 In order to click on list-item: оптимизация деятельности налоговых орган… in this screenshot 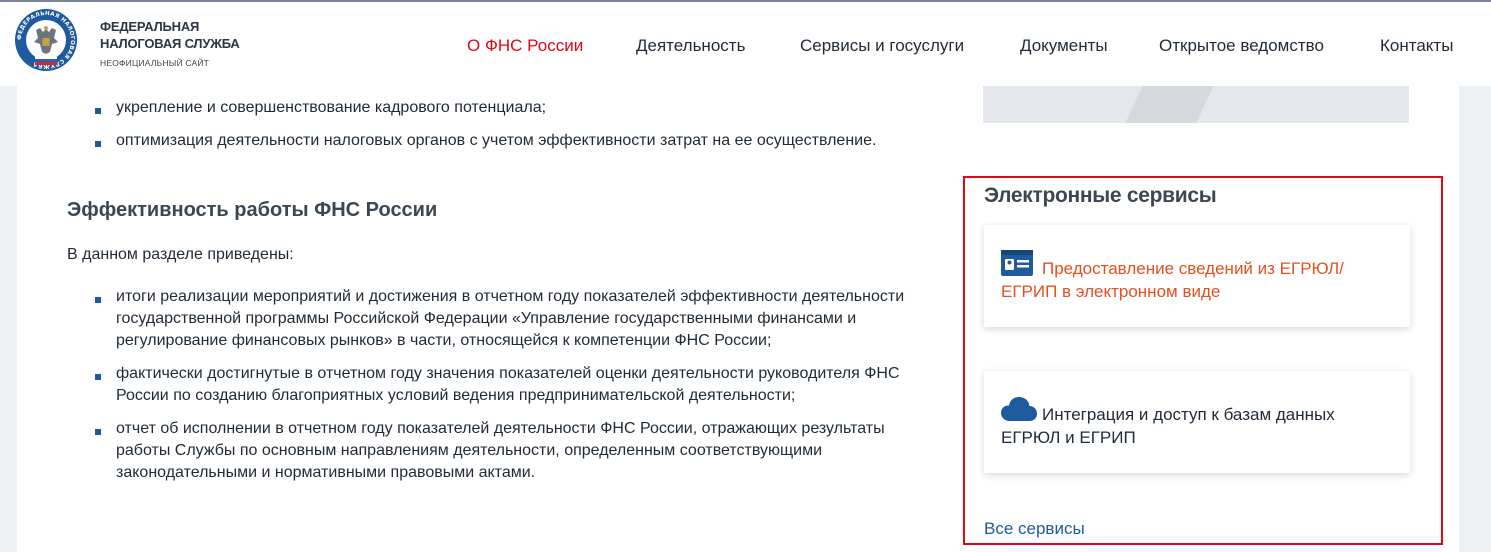, I will do `click(507, 141)`.